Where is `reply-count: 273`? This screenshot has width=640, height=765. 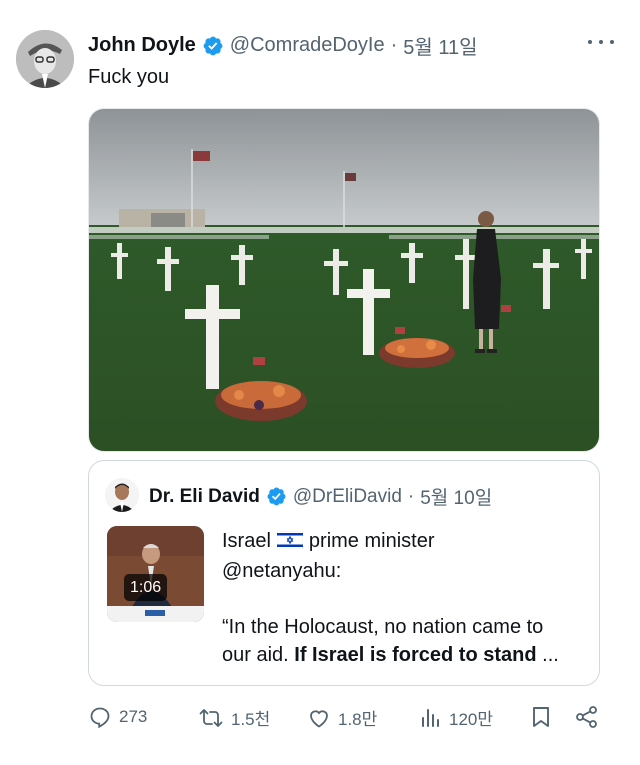
reply-count: 273 is located at coordinates (133, 716).